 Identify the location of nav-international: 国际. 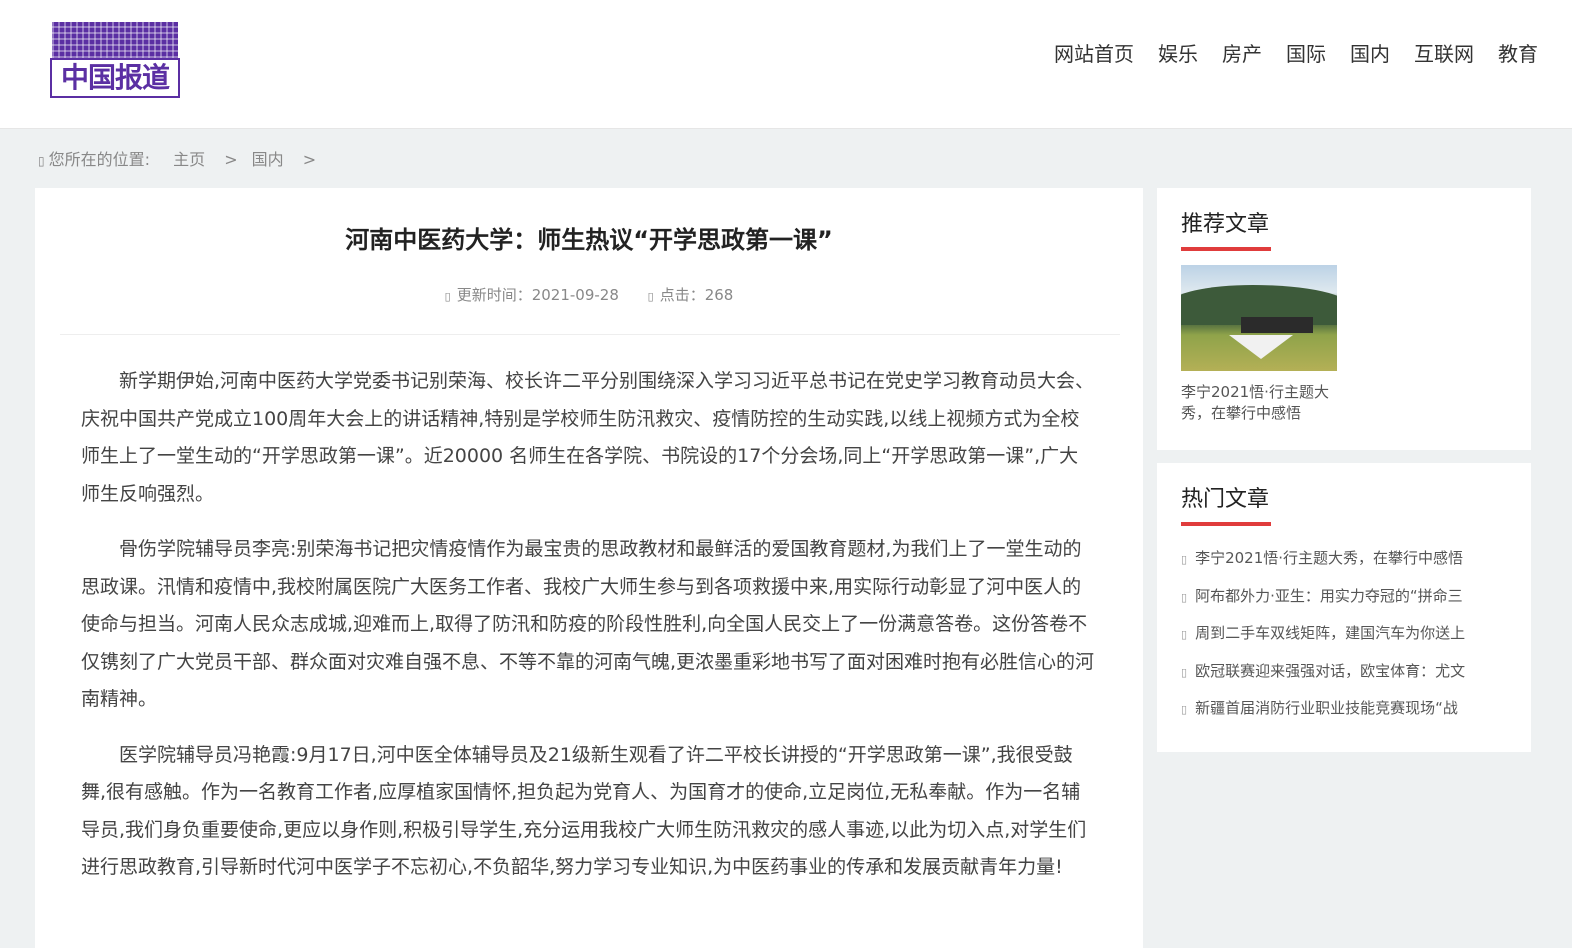
(1306, 54).